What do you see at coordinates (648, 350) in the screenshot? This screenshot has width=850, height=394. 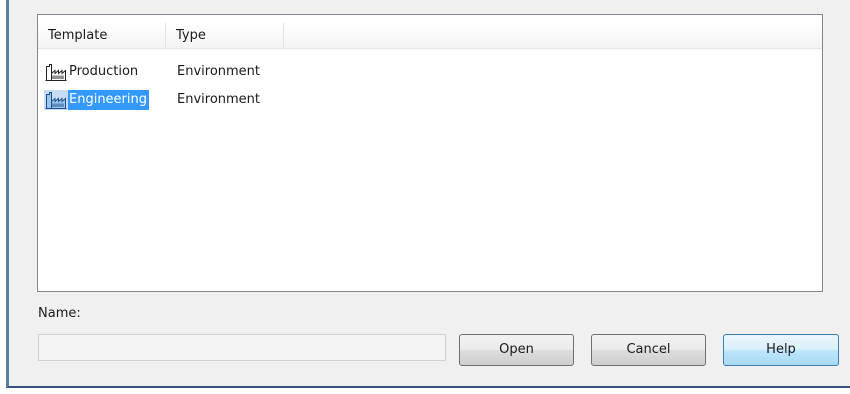 I see `cancel-button: Cancel` at bounding box center [648, 350].